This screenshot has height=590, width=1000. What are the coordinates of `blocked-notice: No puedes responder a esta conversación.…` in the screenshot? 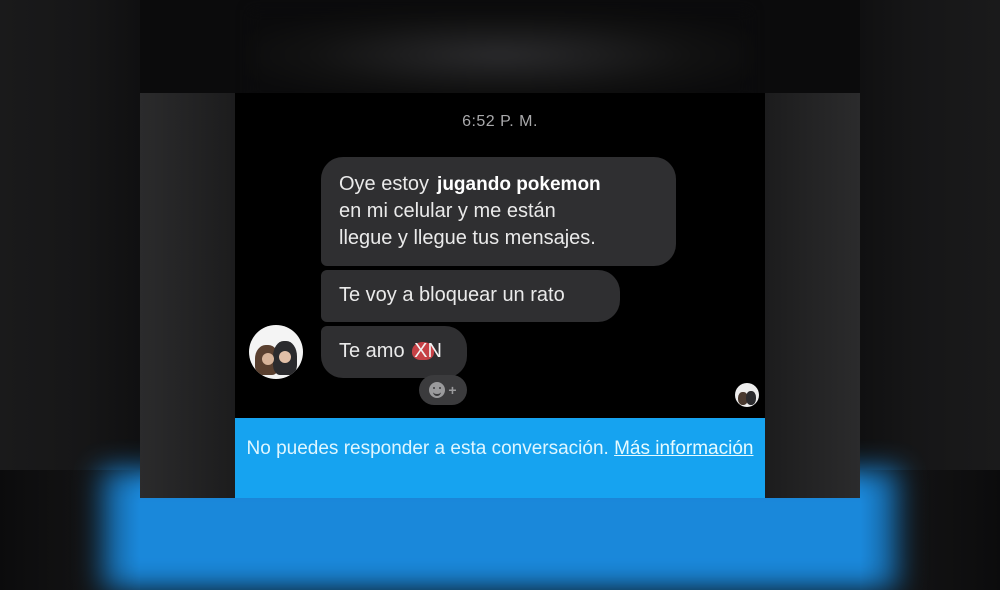 It's located at (500, 448).